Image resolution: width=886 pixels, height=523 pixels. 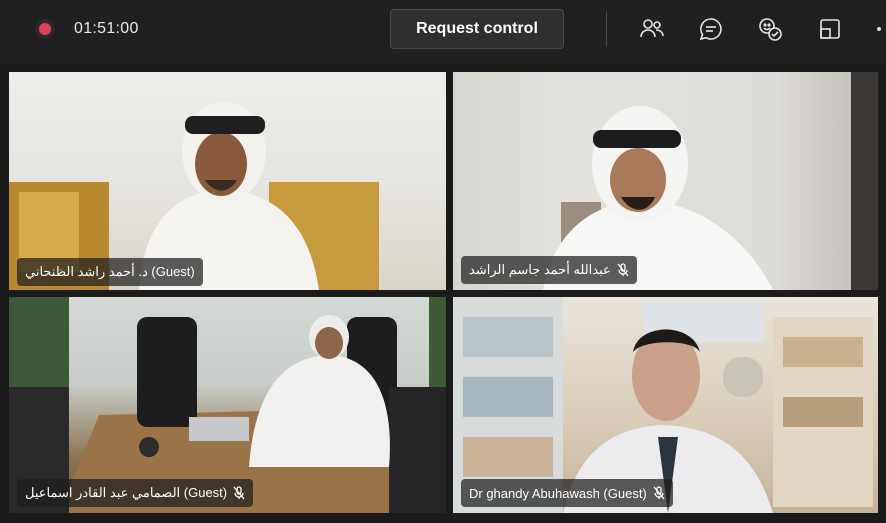 What do you see at coordinates (477, 29) in the screenshot?
I see `request-control-button: Request control` at bounding box center [477, 29].